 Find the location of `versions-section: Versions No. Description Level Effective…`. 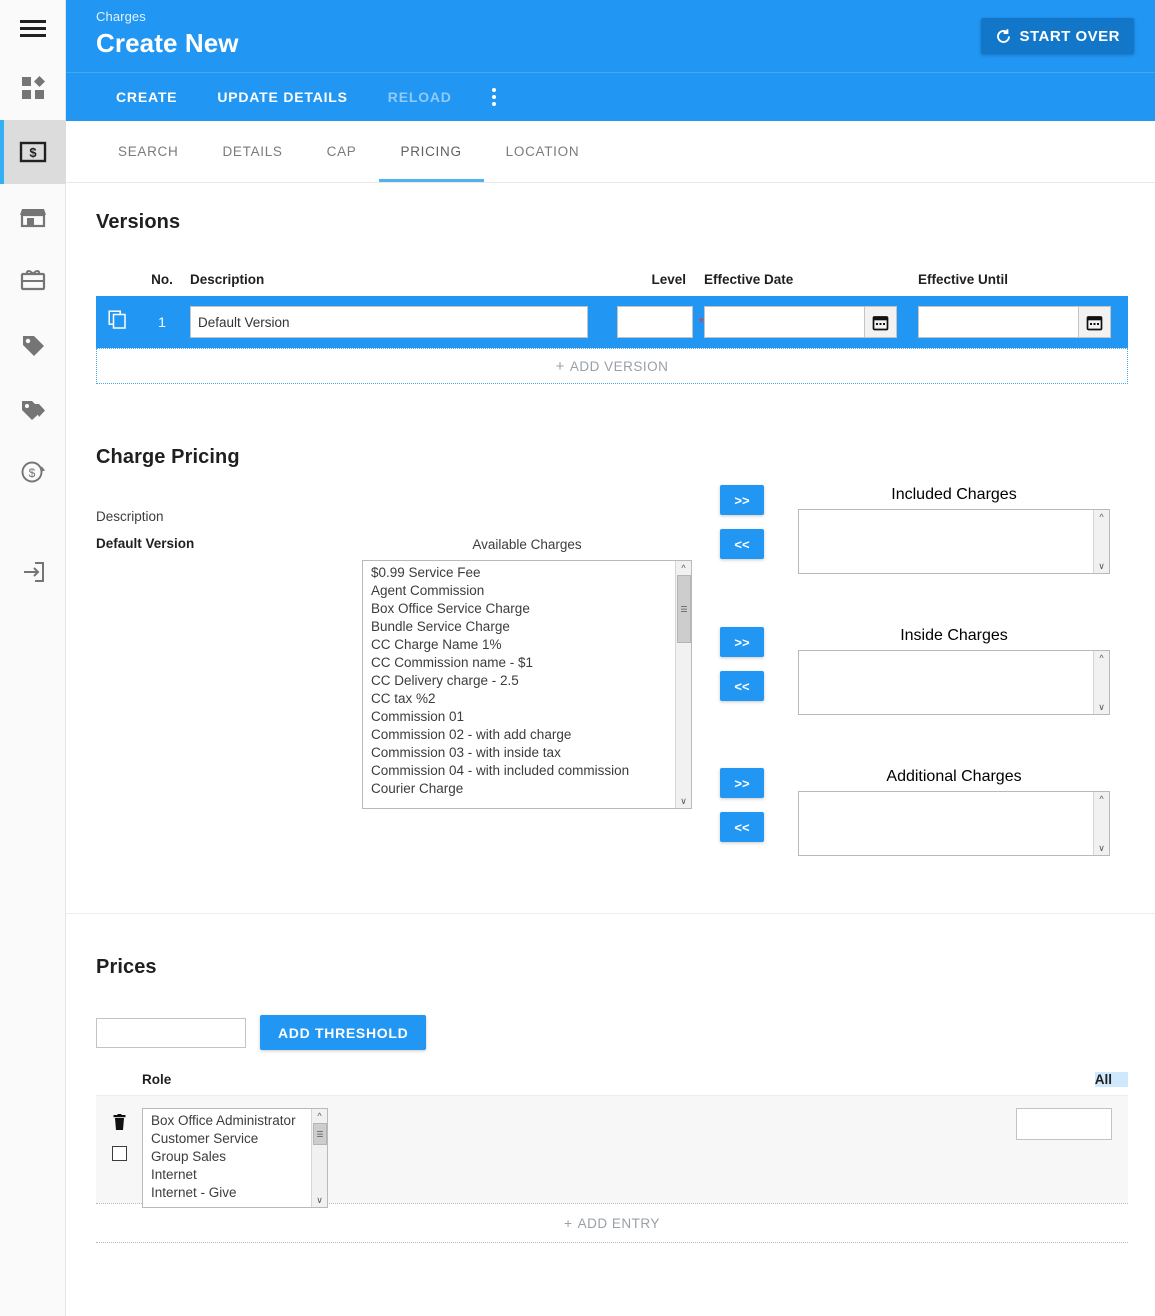

versions-section: Versions No. Description Level Effective… is located at coordinates (610, 283).